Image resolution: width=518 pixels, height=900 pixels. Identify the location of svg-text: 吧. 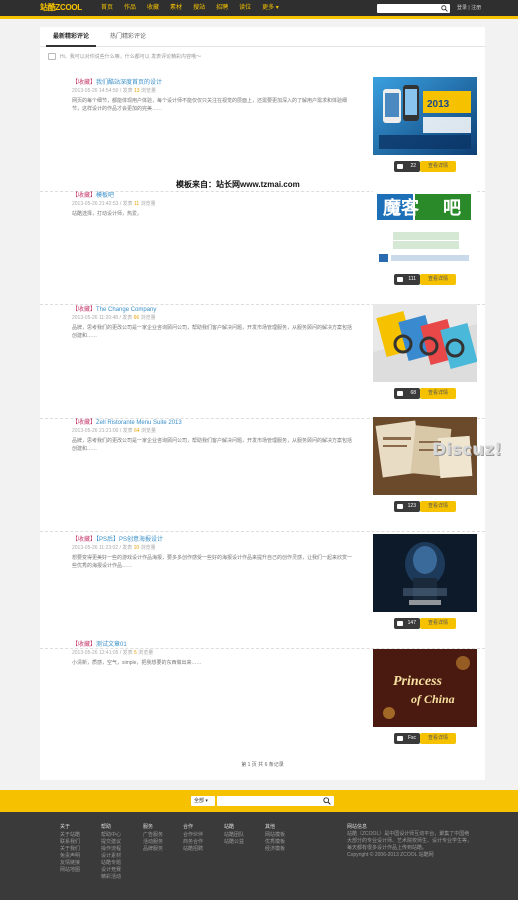
(452, 208).